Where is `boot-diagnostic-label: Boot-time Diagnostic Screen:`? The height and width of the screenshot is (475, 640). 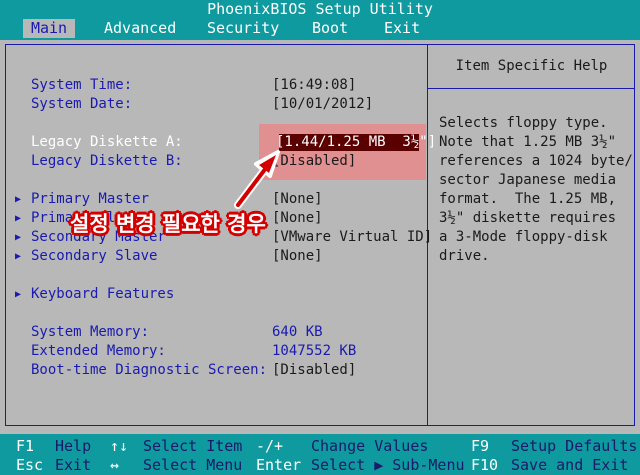
boot-diagnostic-label: Boot-time Diagnostic Screen: is located at coordinates (149, 370).